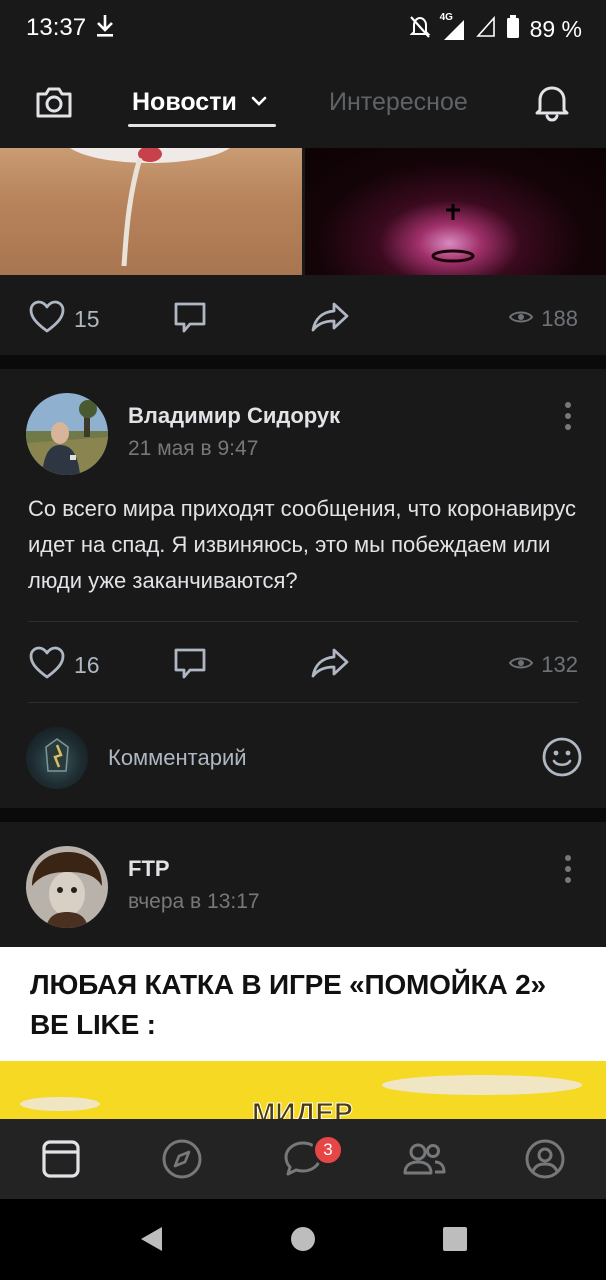  I want to click on tab-interesting: Интересное, so click(398, 102).